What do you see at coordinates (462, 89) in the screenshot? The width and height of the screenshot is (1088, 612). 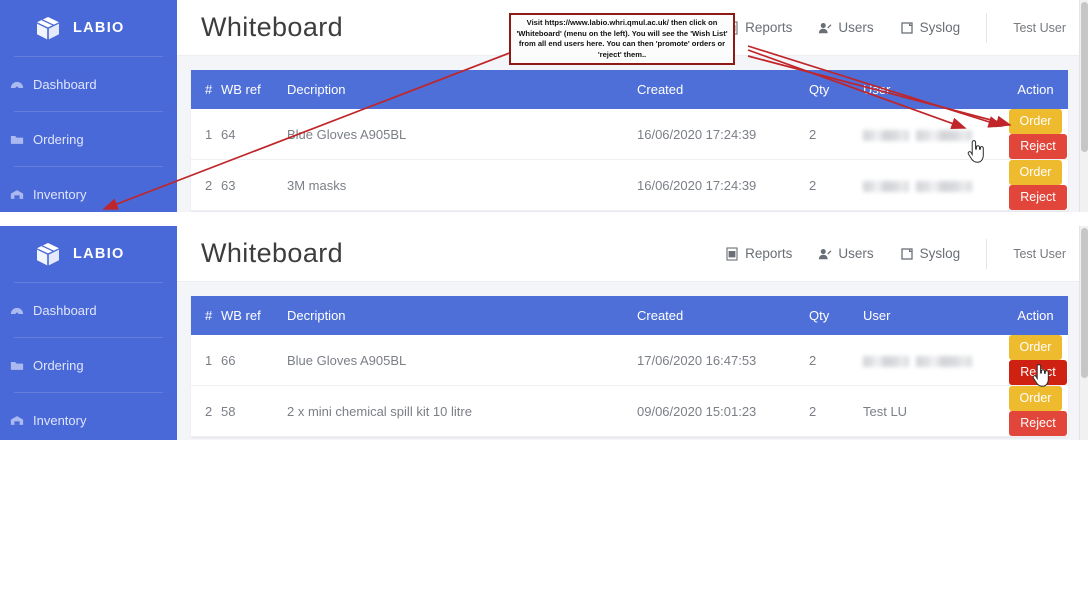 I see `col-description: Decription` at bounding box center [462, 89].